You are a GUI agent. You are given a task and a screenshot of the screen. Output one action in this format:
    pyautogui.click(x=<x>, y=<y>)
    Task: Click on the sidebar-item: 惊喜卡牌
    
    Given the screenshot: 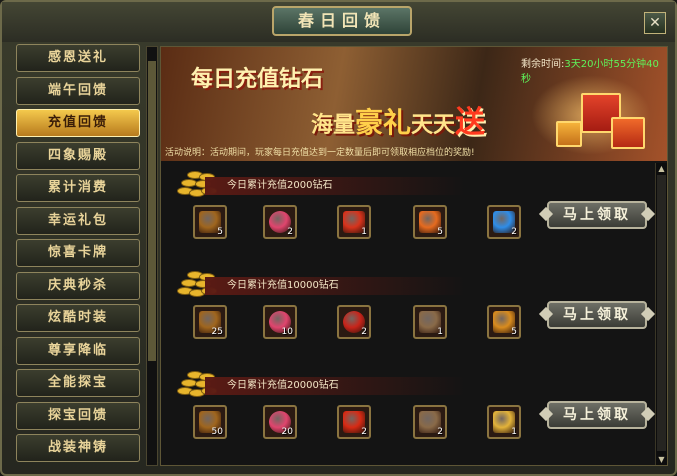 What is the action you would take?
    pyautogui.click(x=78, y=253)
    